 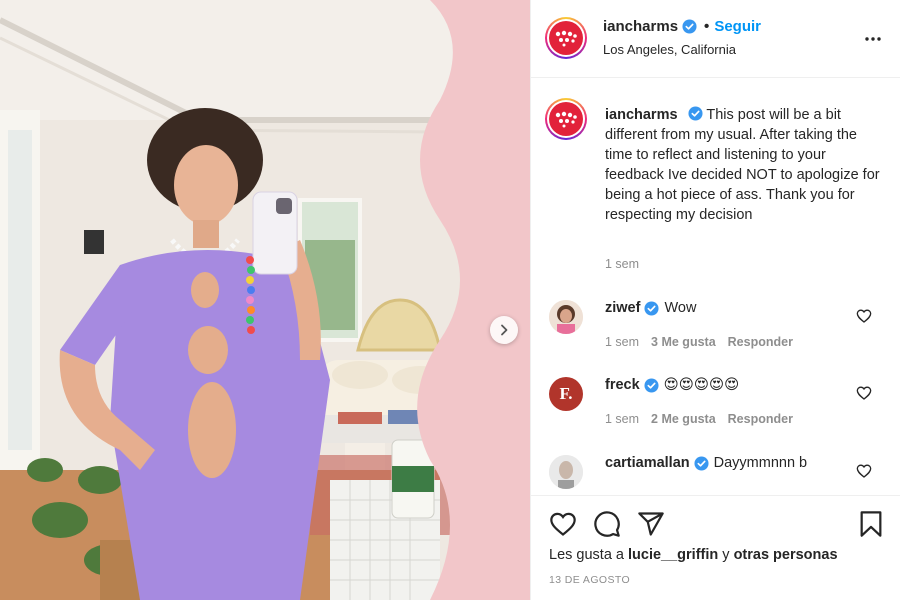 I want to click on caption-author-avatar, so click(x=566, y=119).